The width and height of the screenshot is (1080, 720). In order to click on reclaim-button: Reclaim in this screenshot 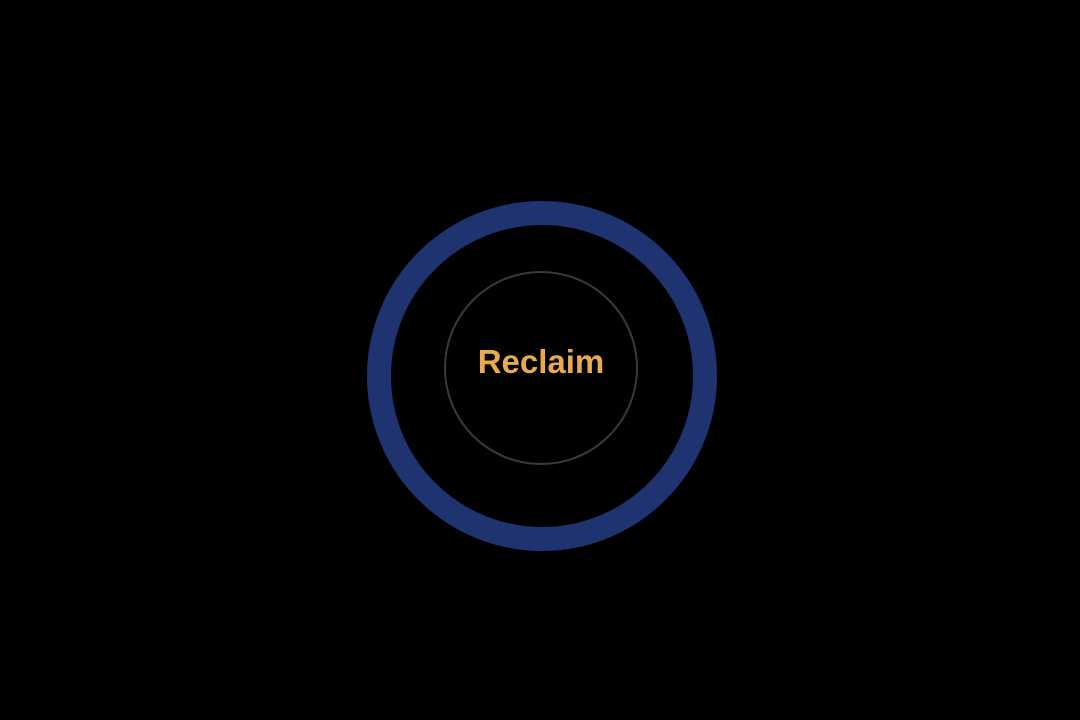, I will do `click(541, 368)`.